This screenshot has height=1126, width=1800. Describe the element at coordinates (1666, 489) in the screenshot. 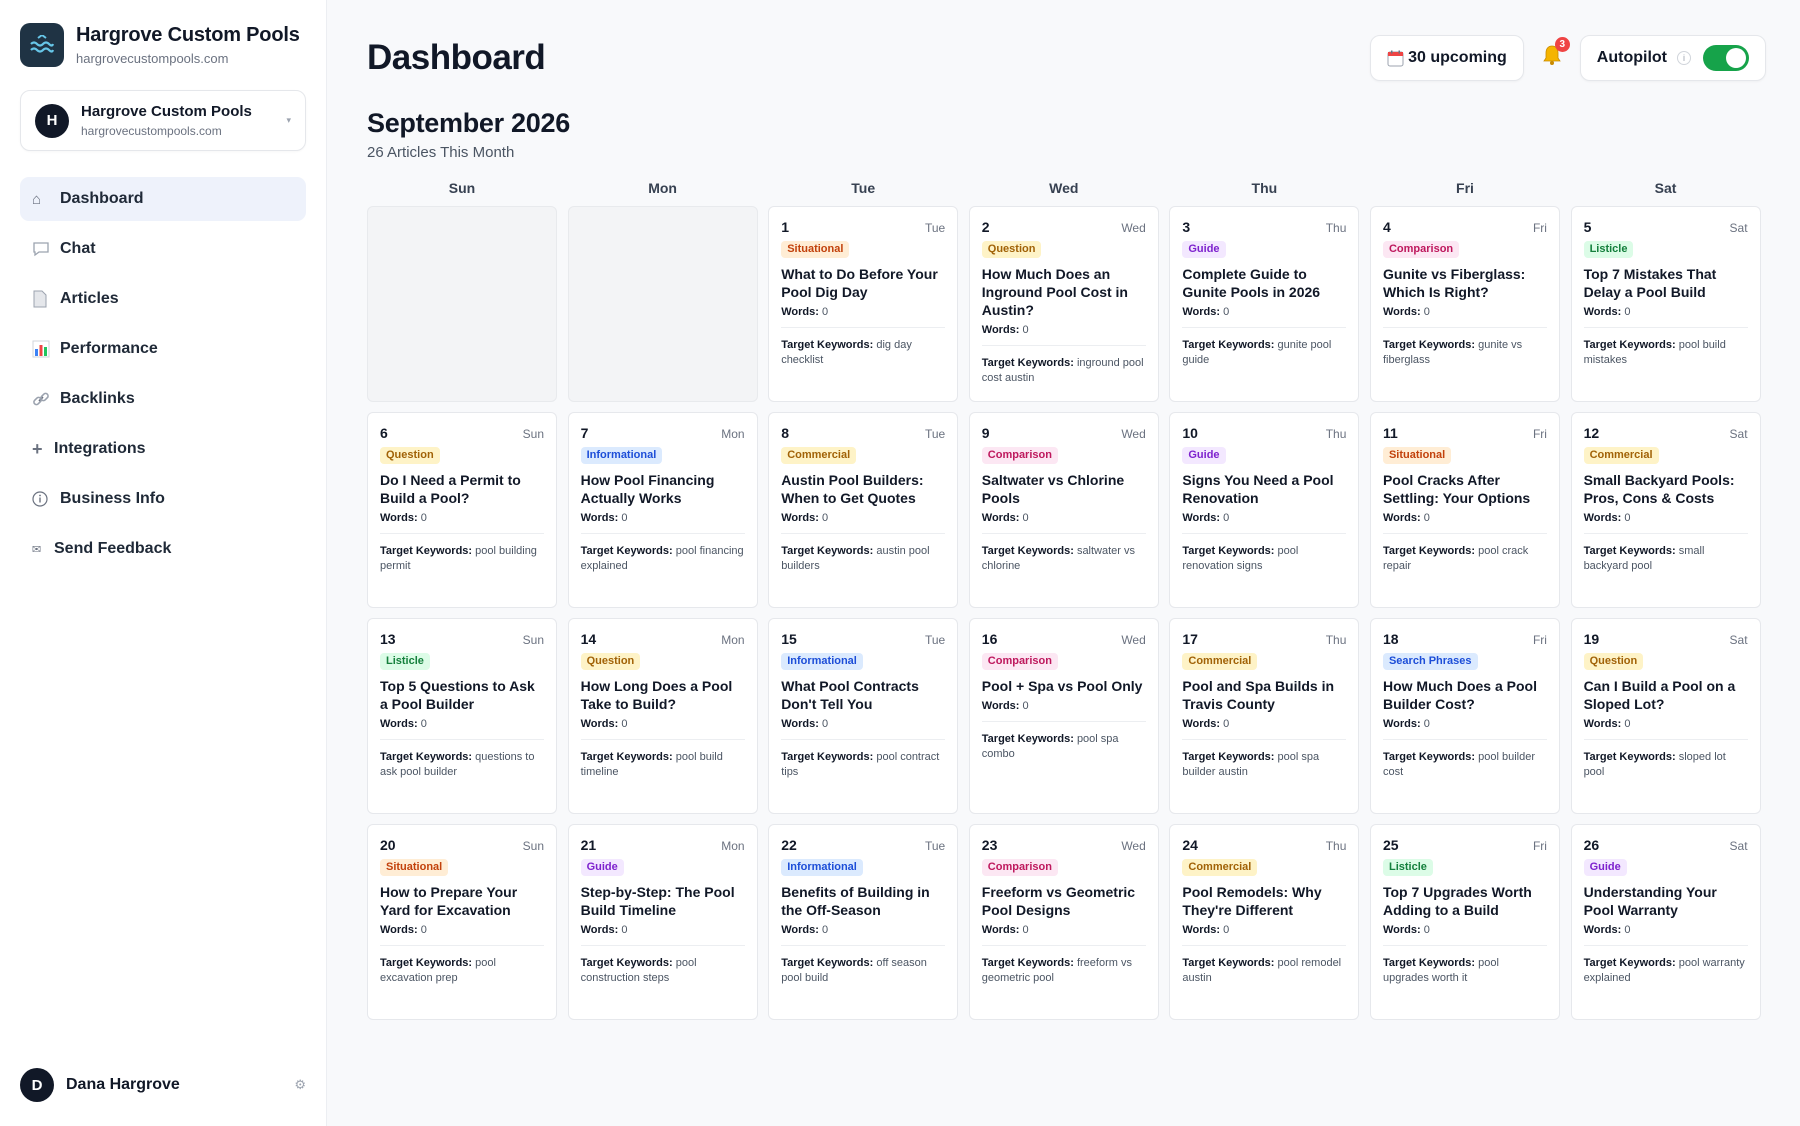

I see `article-title: Small Backyard Pools: Pros, Cons & Costs` at that location.